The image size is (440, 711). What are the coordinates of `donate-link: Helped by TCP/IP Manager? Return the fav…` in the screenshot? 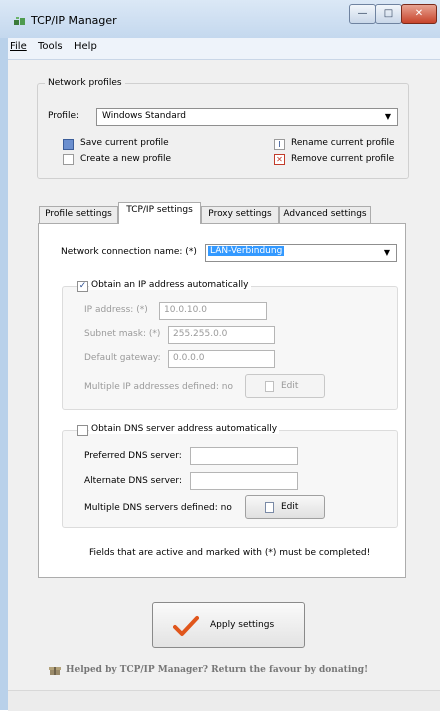 It's located at (217, 670).